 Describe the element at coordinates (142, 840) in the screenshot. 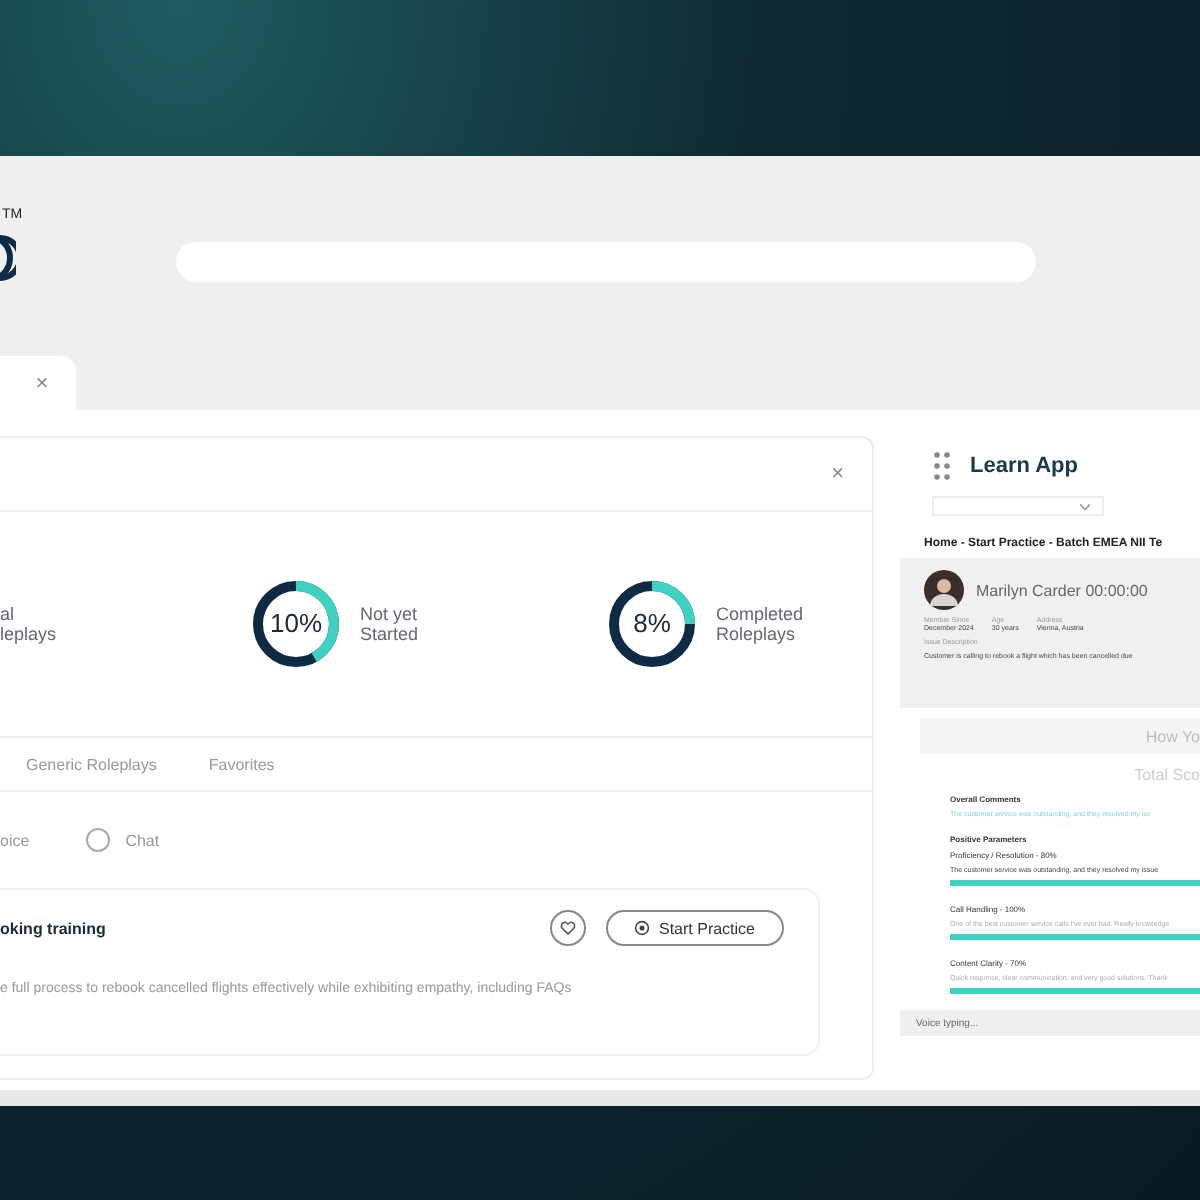

I see `option-label: Chat` at that location.